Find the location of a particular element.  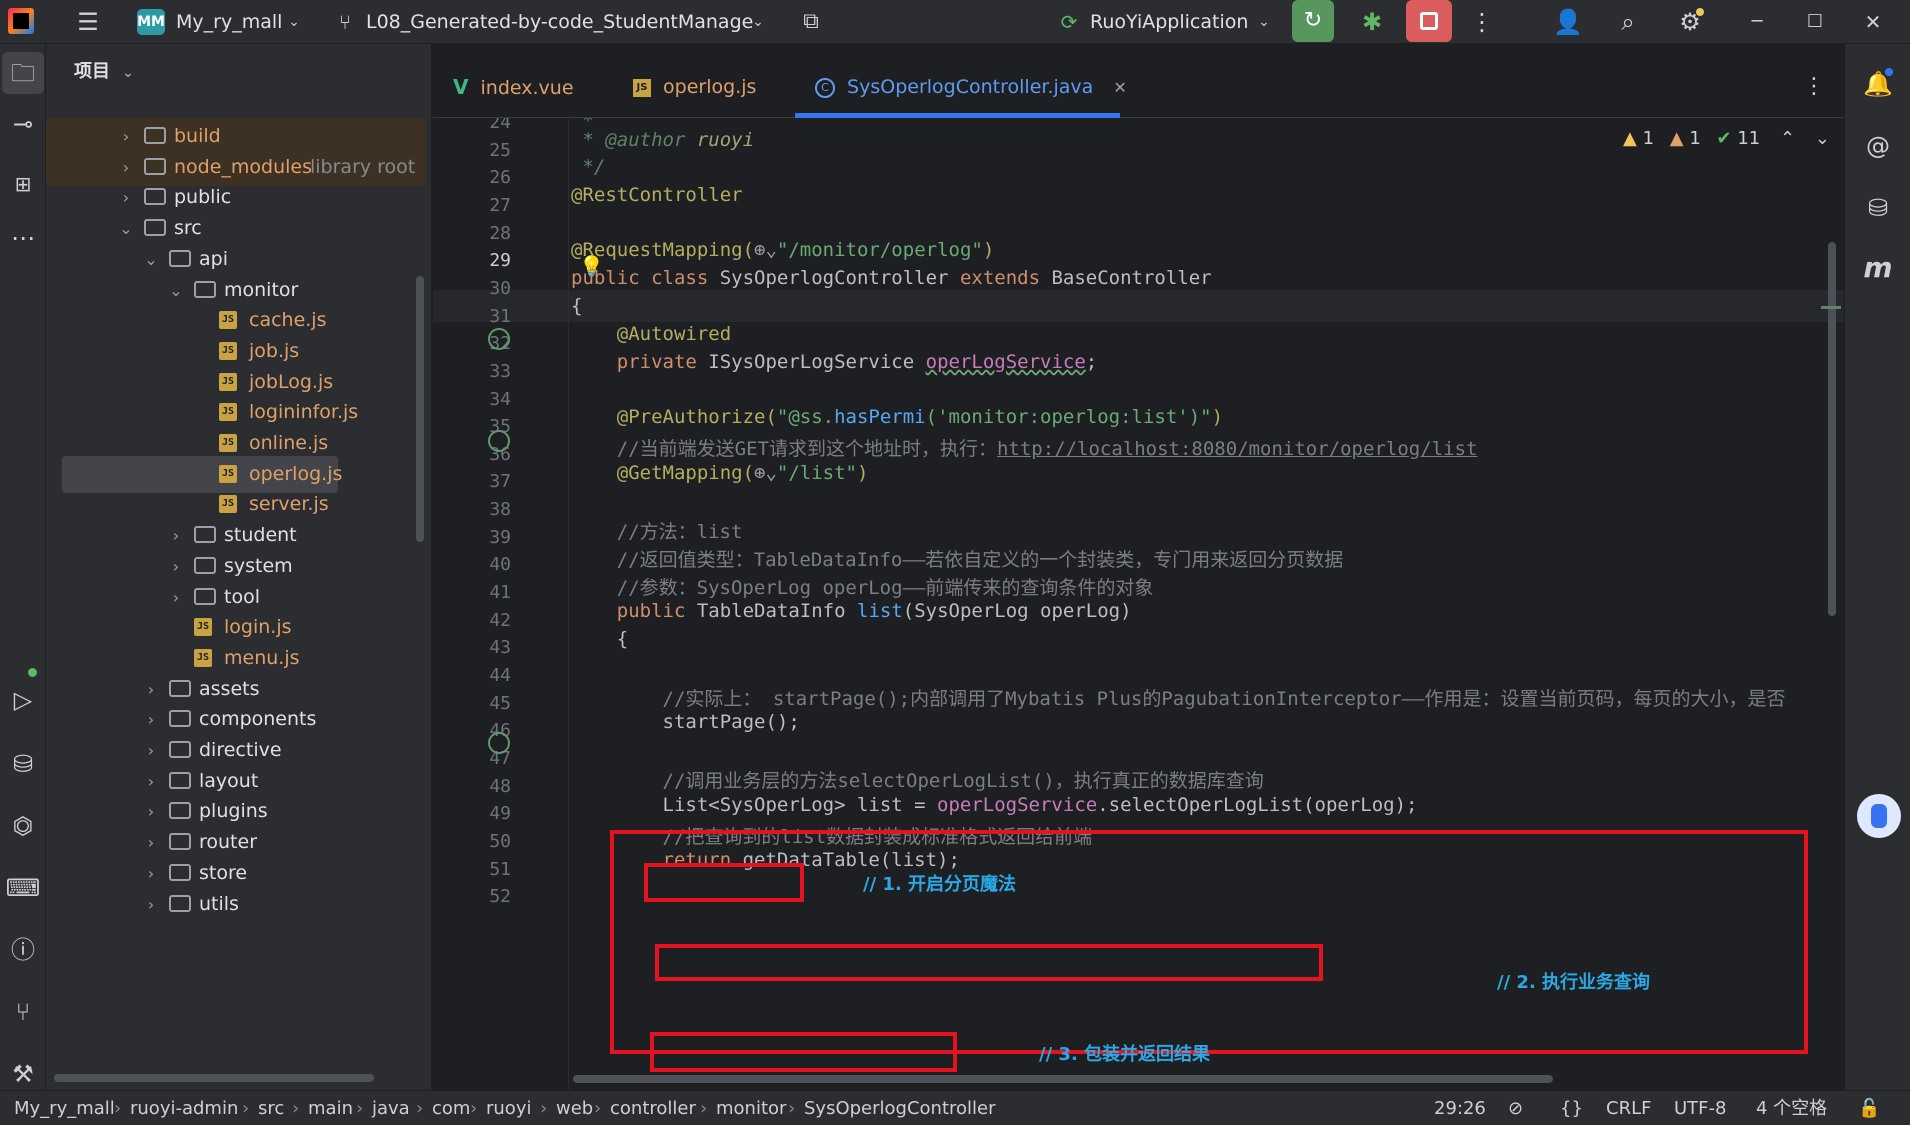

caret-position: 29:26 is located at coordinates (1460, 1108).